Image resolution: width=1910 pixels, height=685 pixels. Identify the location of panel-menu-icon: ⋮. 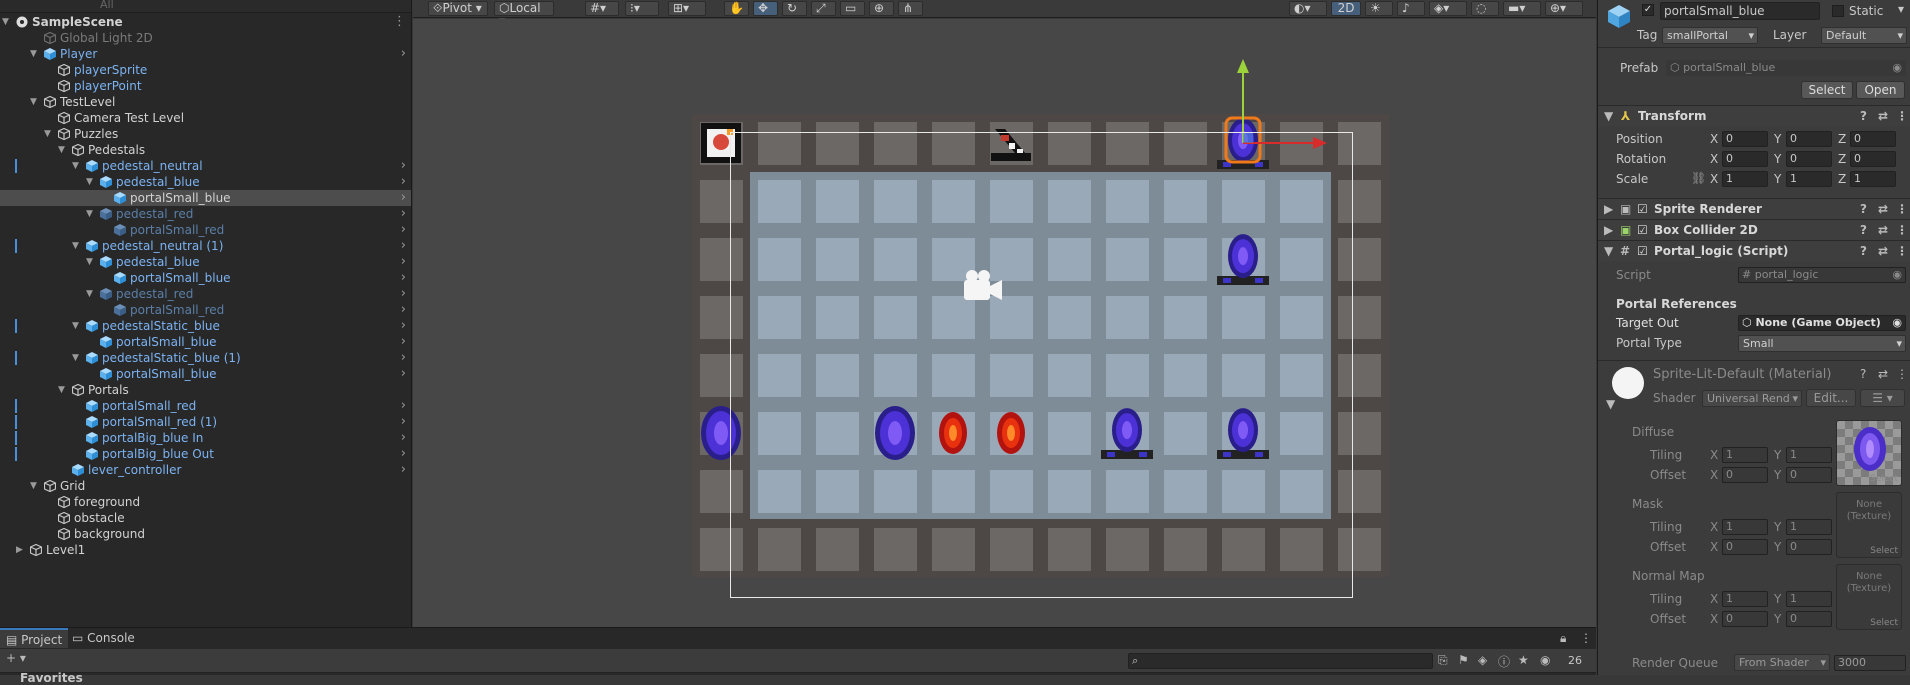
(1586, 638).